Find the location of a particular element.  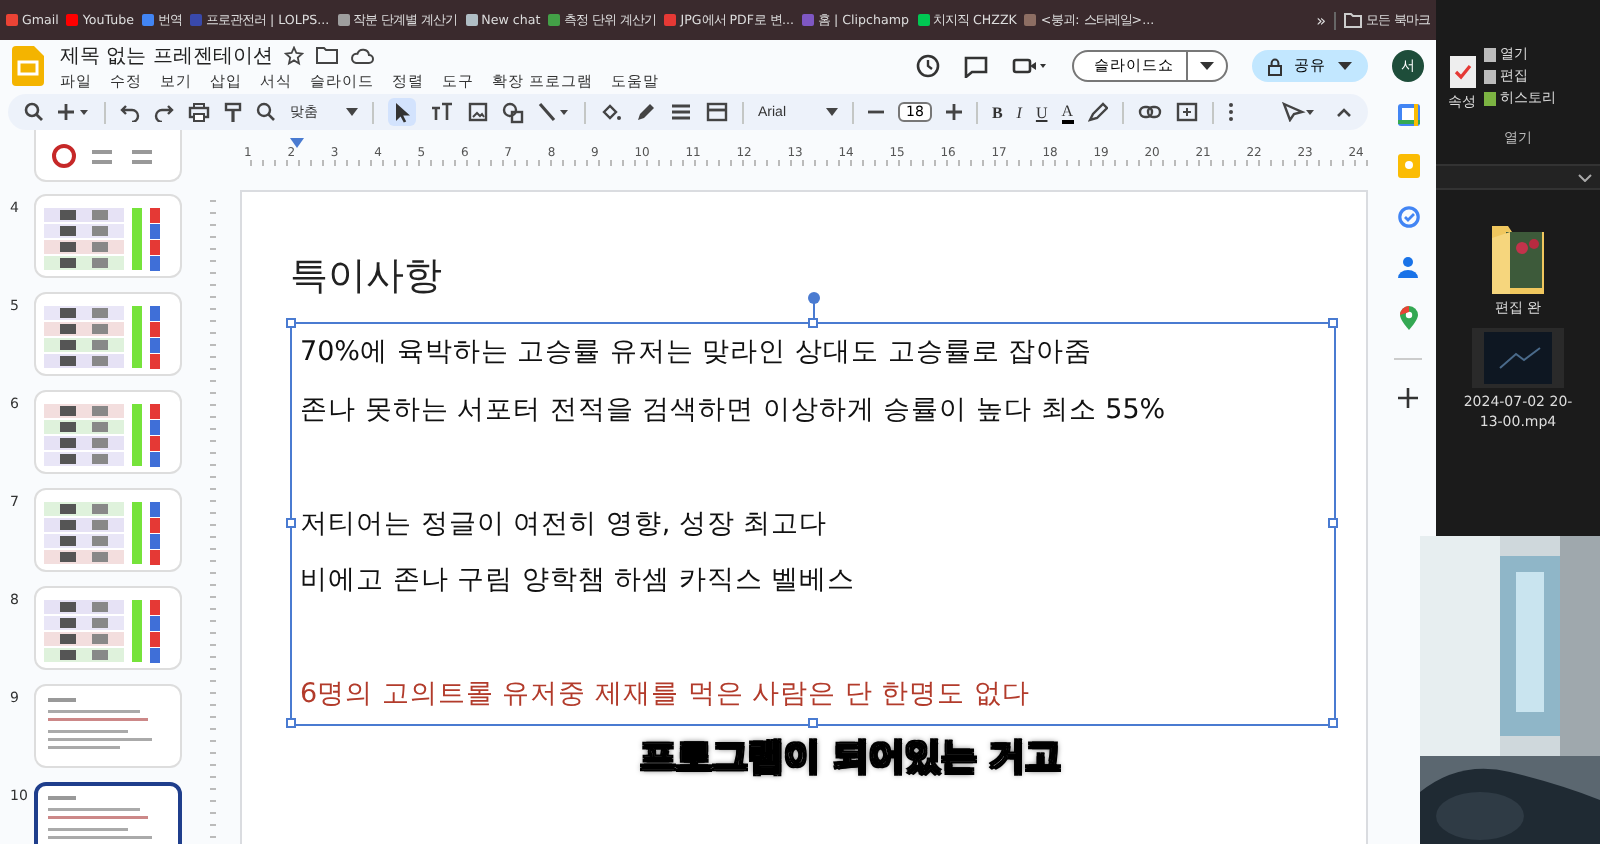

text-box-icon is located at coordinates (442, 112).